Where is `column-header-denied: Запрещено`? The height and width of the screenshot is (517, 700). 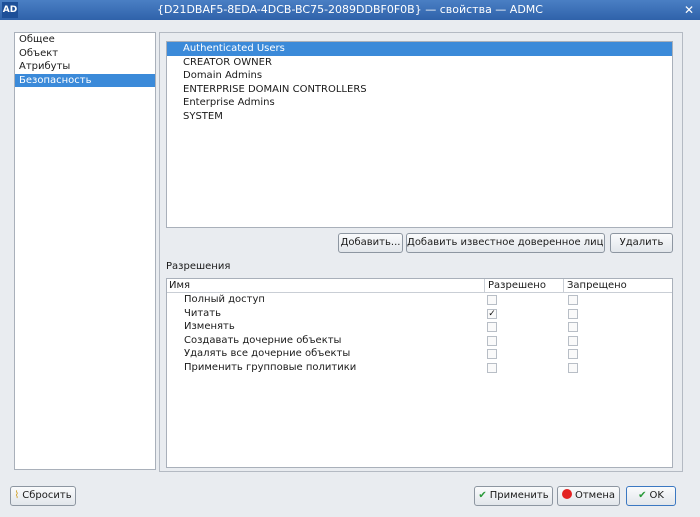
column-header-denied: Запрещено is located at coordinates (595, 286).